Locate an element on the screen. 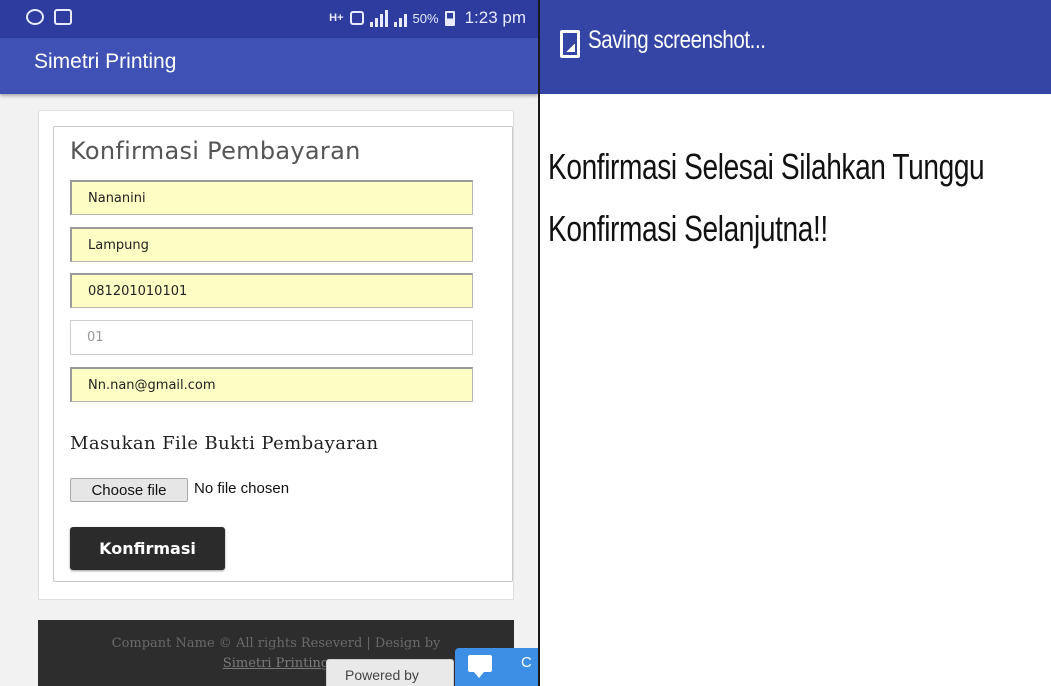 The image size is (1051, 686). confirm-button: Konfirmasi is located at coordinates (147, 548).